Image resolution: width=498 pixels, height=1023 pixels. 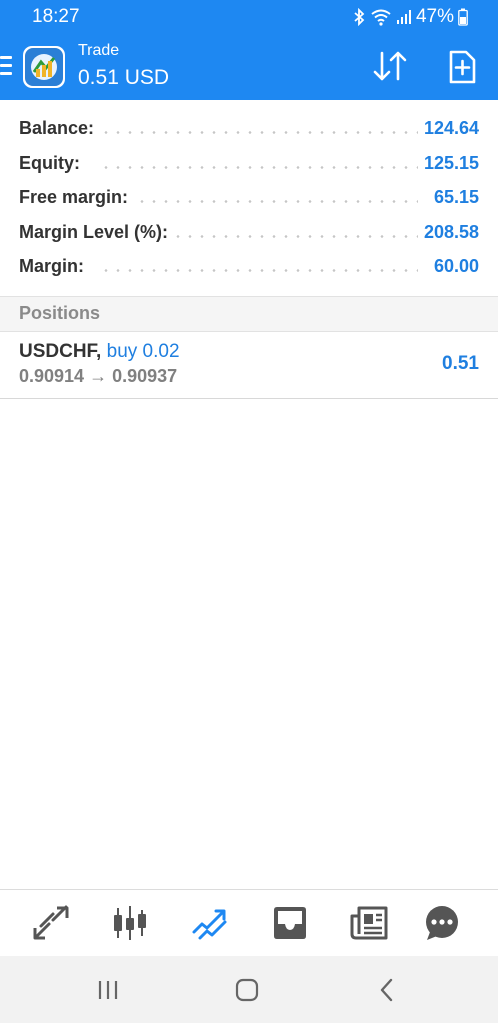 What do you see at coordinates (249, 922) in the screenshot?
I see `bottom-nav` at bounding box center [249, 922].